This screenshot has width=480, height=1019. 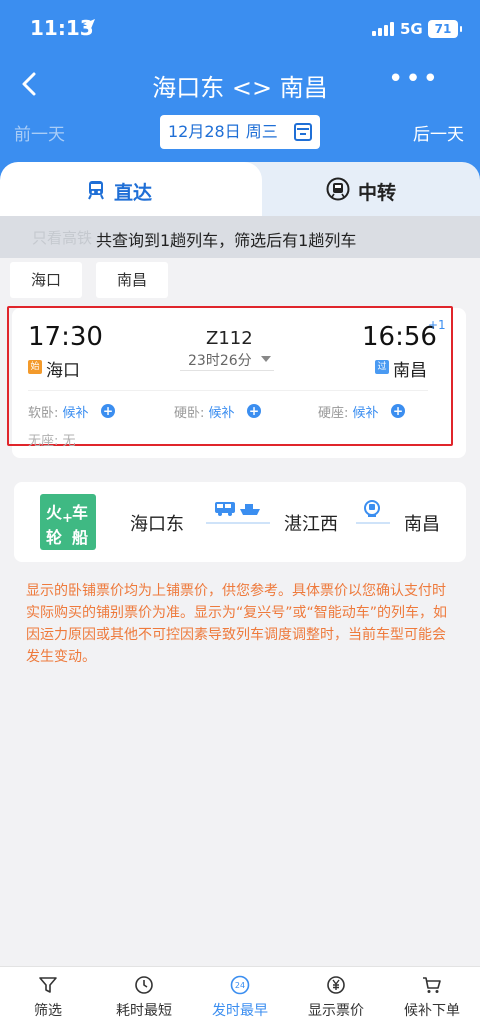 What do you see at coordinates (220, 361) in the screenshot?
I see `train-duration: 23时26分` at bounding box center [220, 361].